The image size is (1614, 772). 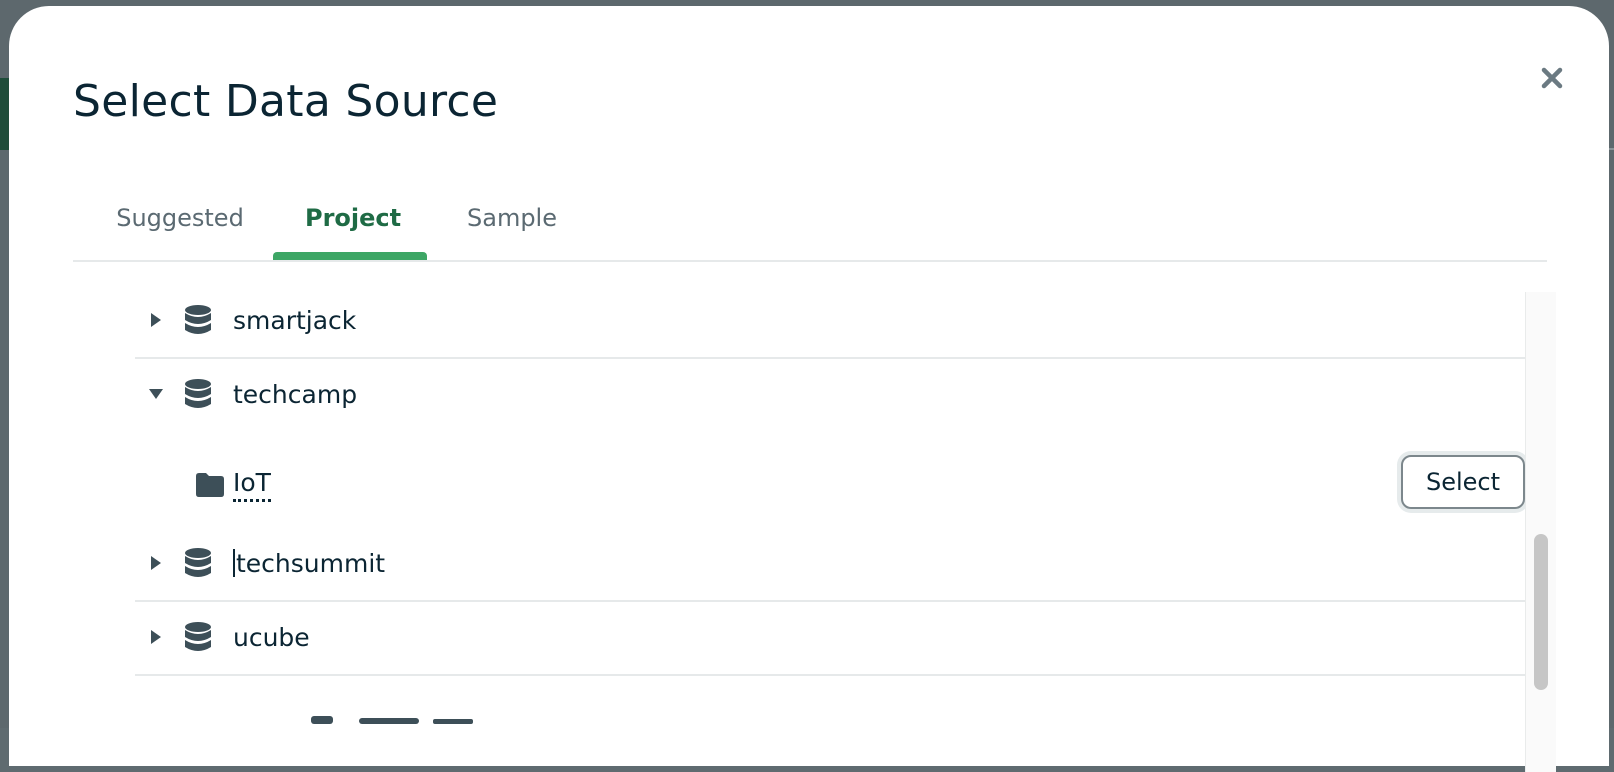 What do you see at coordinates (830, 394) in the screenshot?
I see `database-row-techcamp: techcamp` at bounding box center [830, 394].